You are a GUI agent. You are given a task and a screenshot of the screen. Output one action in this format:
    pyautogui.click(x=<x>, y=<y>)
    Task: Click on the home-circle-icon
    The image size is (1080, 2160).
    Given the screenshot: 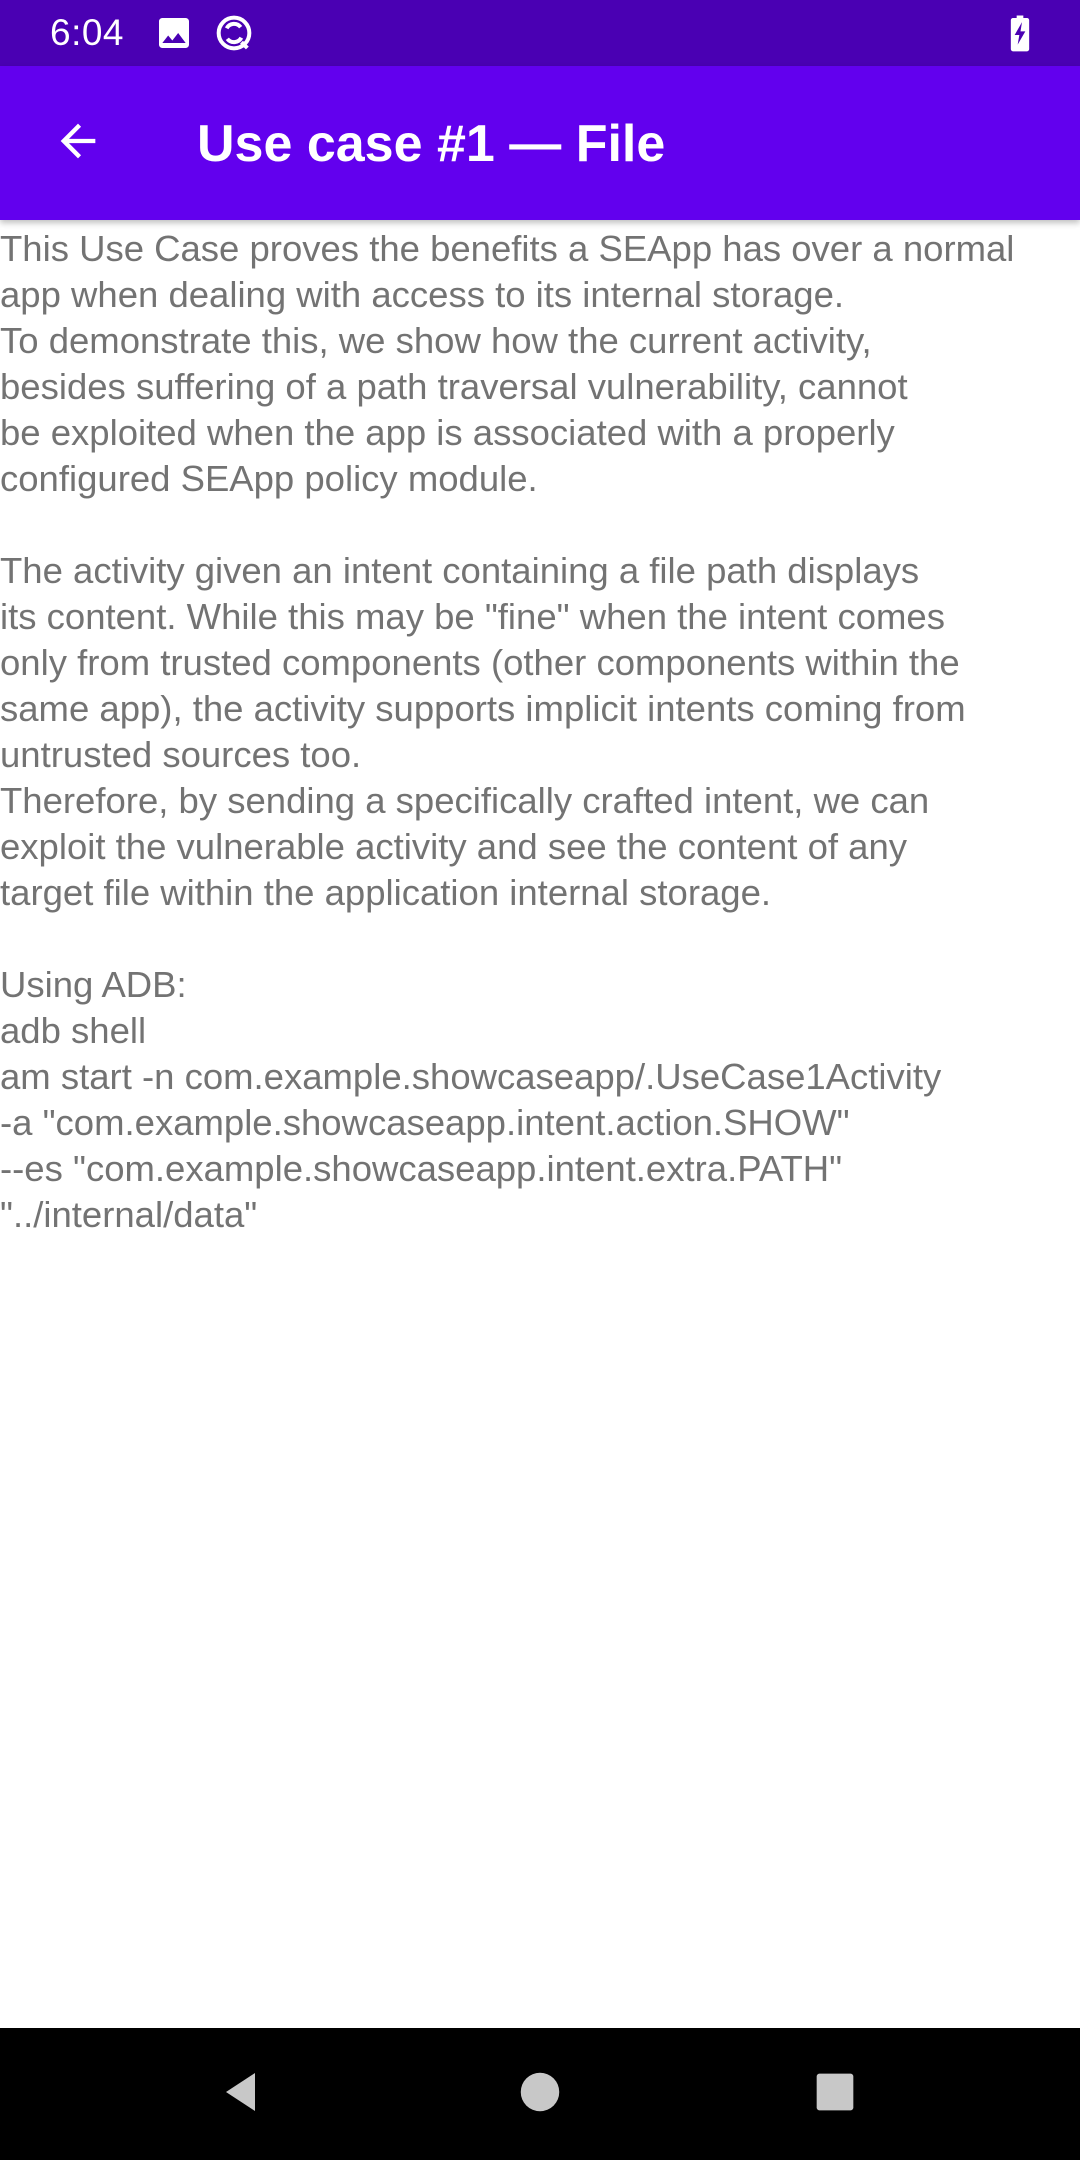 What is the action you would take?
    pyautogui.click(x=540, y=2094)
    